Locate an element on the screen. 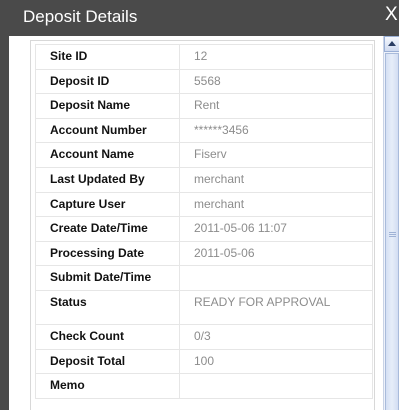  scroll-thumb is located at coordinates (392, 231).